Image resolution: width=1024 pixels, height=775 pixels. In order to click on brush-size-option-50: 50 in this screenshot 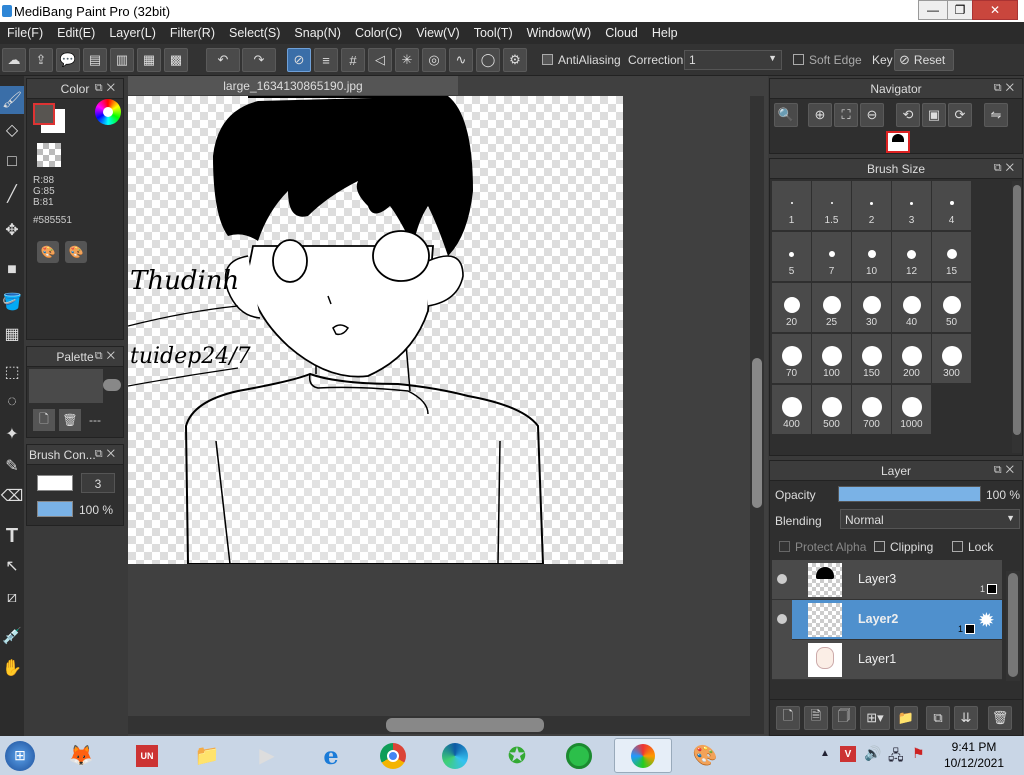, I will do `click(951, 307)`.